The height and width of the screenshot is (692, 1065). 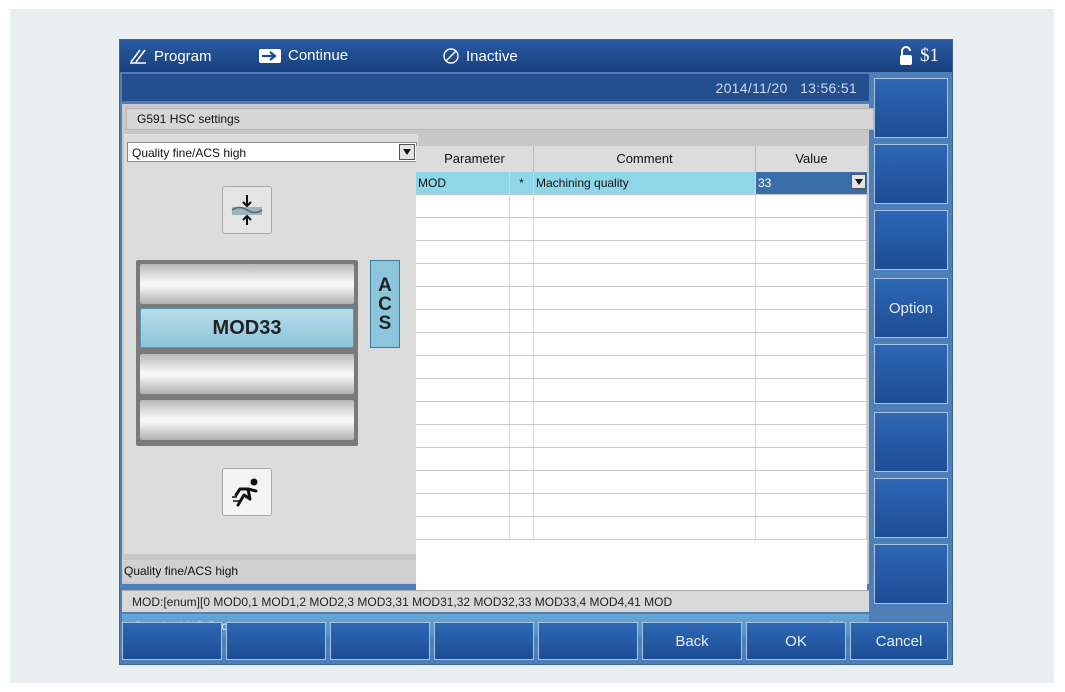 I want to click on acs-letter: C, so click(x=385, y=304).